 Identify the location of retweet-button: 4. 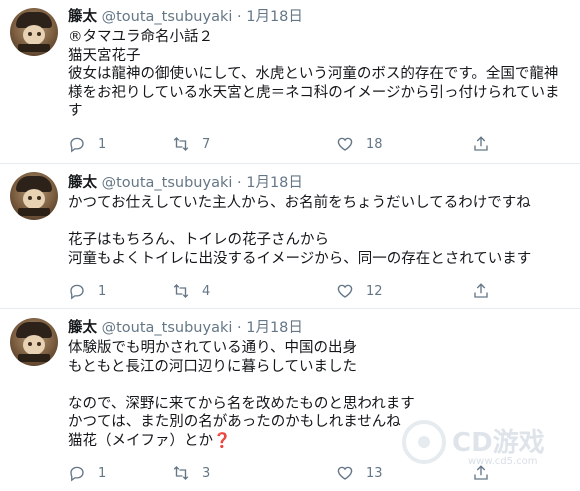
(191, 291).